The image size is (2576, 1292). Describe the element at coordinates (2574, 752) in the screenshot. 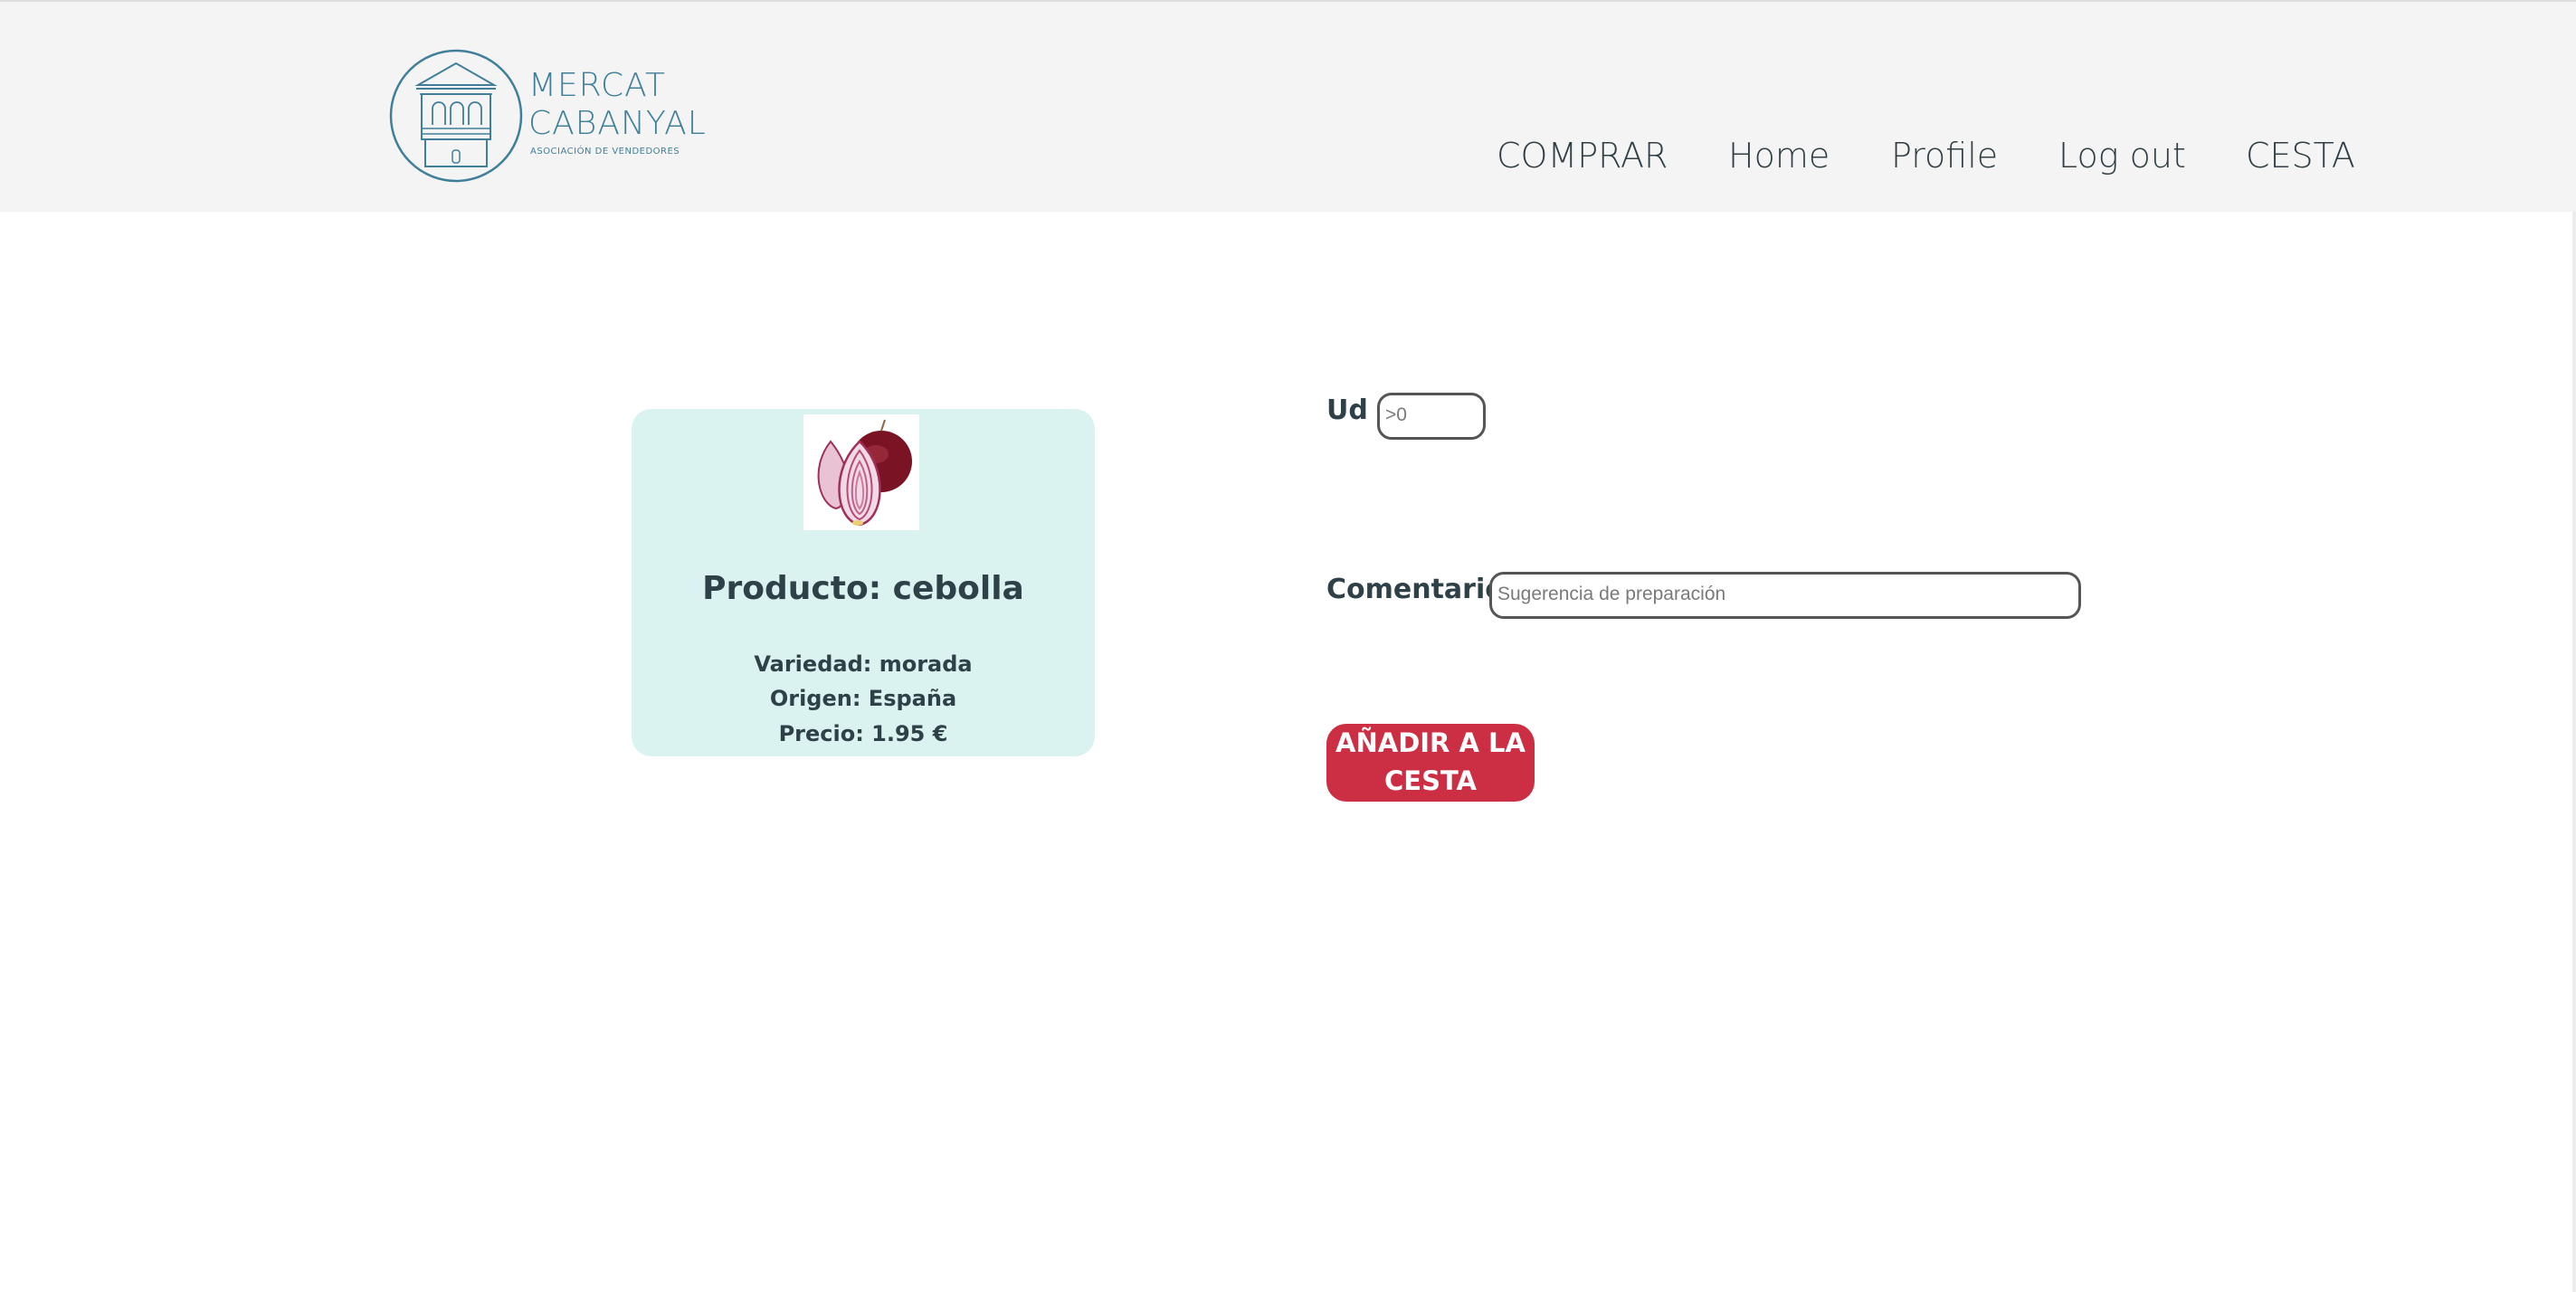

I see `page-scrollbar-edge` at that location.